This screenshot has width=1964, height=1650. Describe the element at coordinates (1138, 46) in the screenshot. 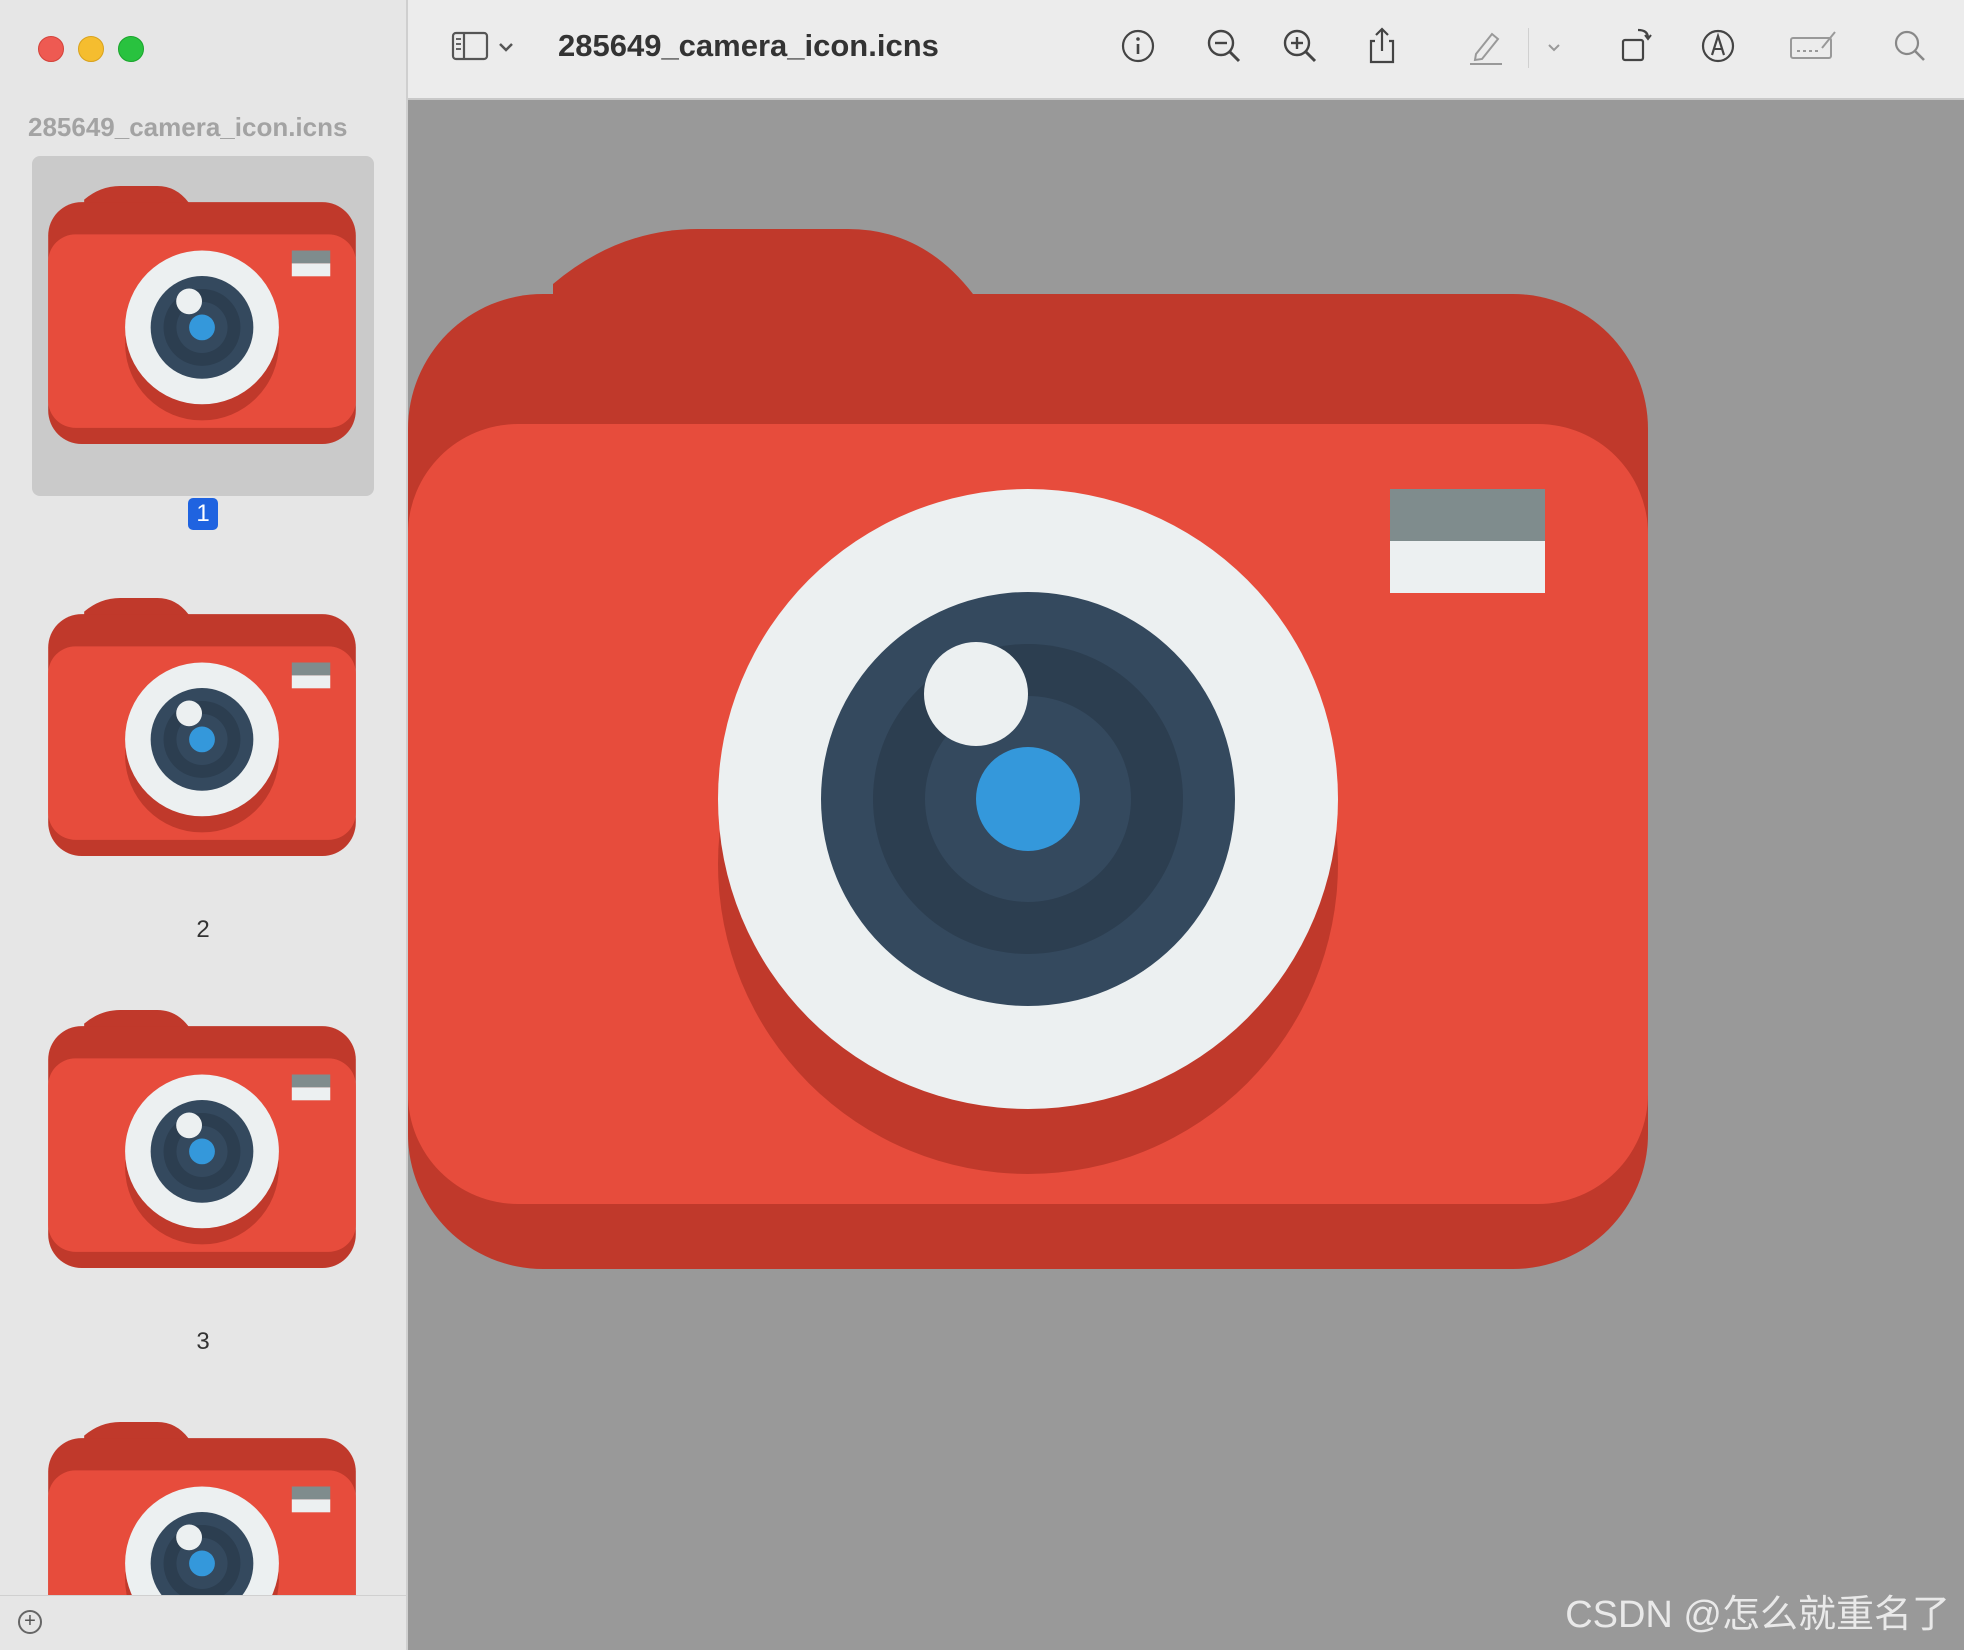

I see `info-icon` at that location.